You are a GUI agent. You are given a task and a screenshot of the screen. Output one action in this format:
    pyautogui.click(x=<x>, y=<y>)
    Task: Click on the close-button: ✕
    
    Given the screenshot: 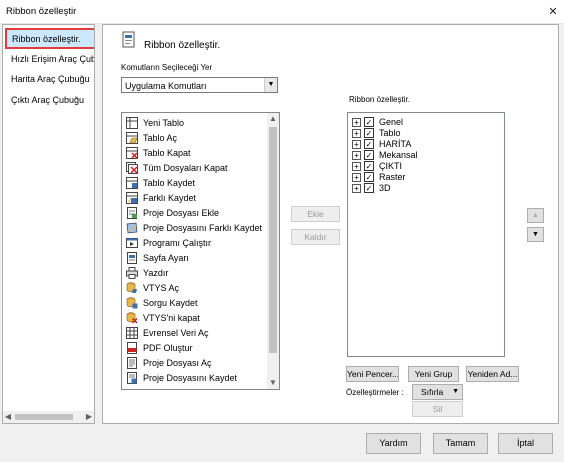 What is the action you would take?
    pyautogui.click(x=553, y=12)
    